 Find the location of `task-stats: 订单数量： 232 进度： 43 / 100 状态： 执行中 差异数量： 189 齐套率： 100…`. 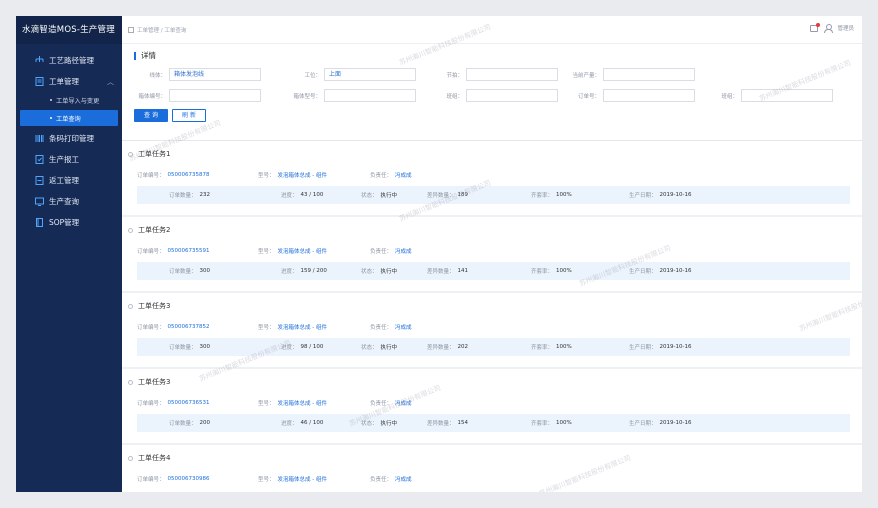

task-stats: 订单数量： 232 进度： 43 / 100 状态： 执行中 差异数量： 189 齐套率： 100… is located at coordinates (493, 195).